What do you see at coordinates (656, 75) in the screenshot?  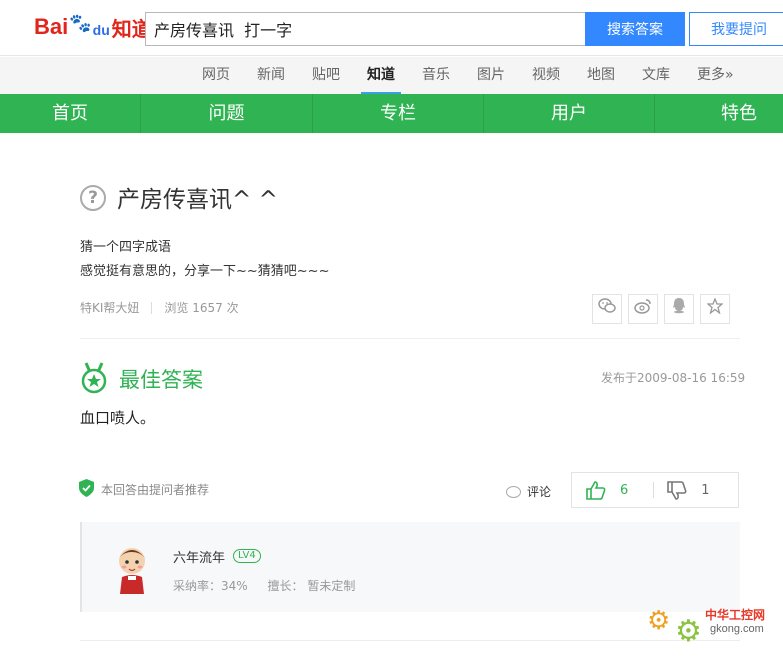 I see `product-nav-item: 文库` at bounding box center [656, 75].